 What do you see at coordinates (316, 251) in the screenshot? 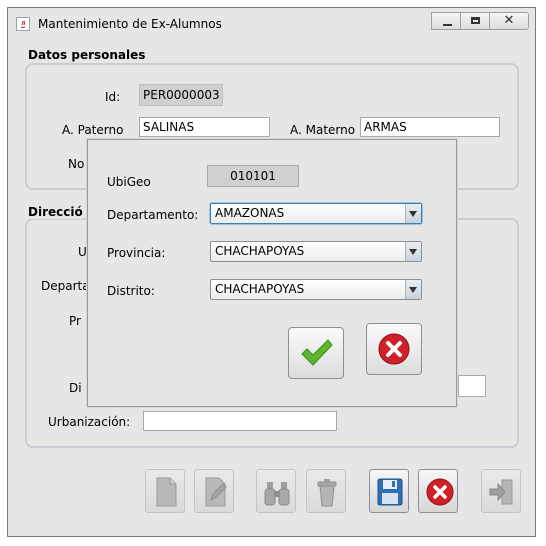
I see `provincia-combo: CHACHAPOYAS` at bounding box center [316, 251].